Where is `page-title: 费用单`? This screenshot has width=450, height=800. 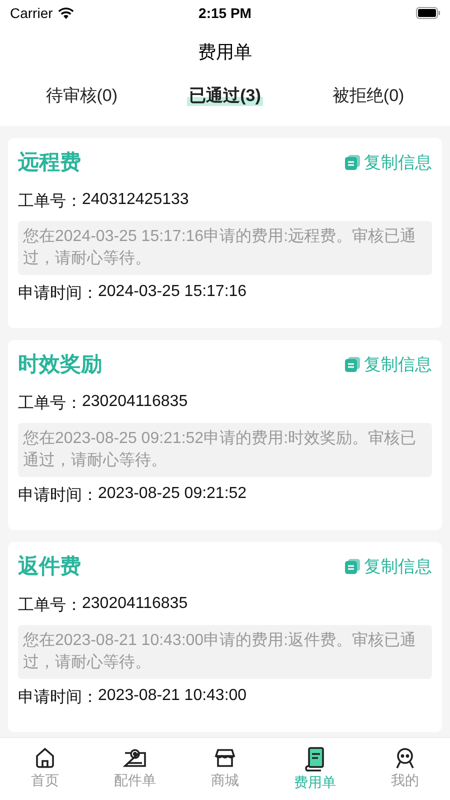 page-title: 费用单 is located at coordinates (225, 52).